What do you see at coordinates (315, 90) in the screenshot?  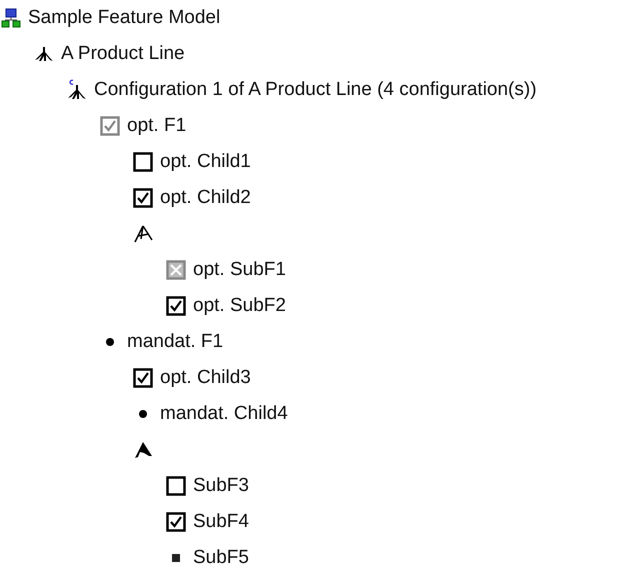 I see `tree-item-label: Configuration 1 of A Product Line (4 configuration(s))` at bounding box center [315, 90].